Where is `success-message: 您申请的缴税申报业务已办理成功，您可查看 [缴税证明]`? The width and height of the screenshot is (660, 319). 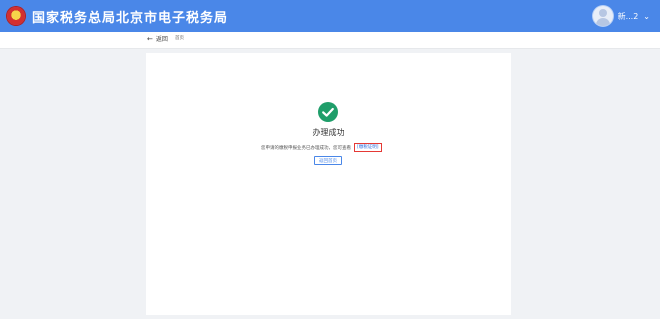
success-message: 您申请的缴税申报业务已办理成功，您可查看 [缴税证明] is located at coordinates (321, 147).